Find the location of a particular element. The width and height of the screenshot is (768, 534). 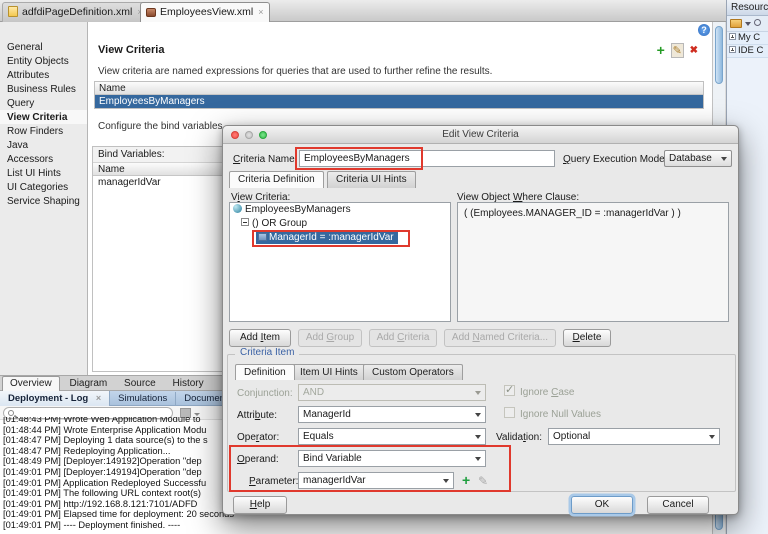

close-log-tab-icon: × is located at coordinates (98, 398).